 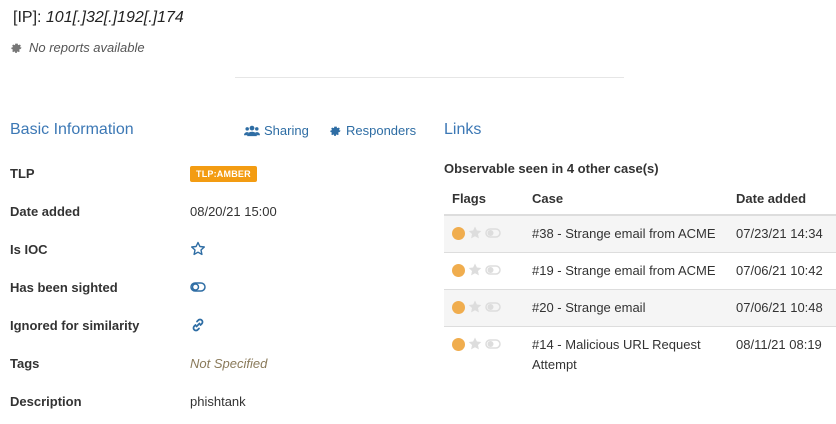 What do you see at coordinates (252, 131) in the screenshot?
I see `users-icon` at bounding box center [252, 131].